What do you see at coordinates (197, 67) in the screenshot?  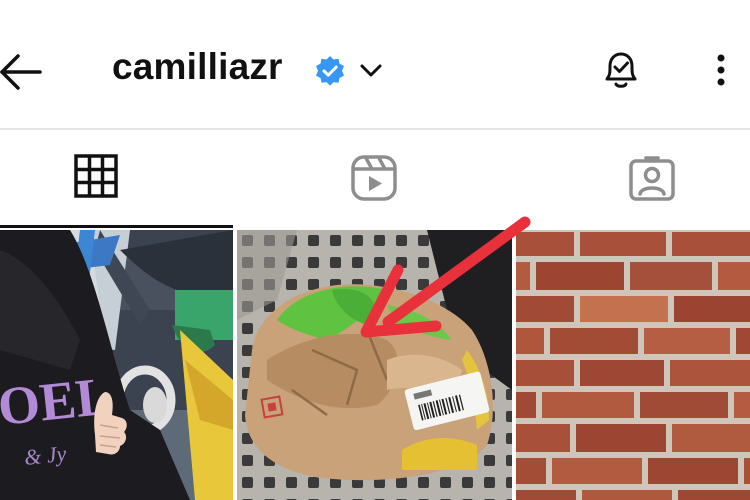 I see `profile-username: camilliazr` at bounding box center [197, 67].